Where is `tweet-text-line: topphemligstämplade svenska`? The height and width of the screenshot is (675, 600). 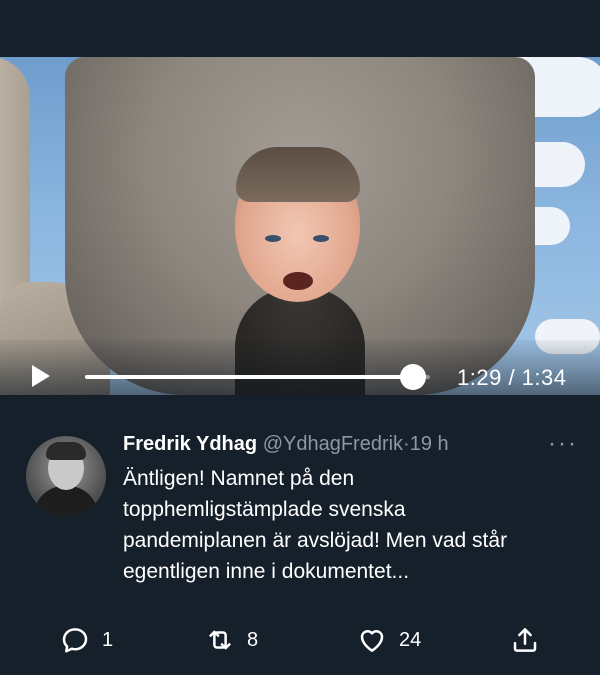 tweet-text-line: topphemligstämplade svenska is located at coordinates (264, 509).